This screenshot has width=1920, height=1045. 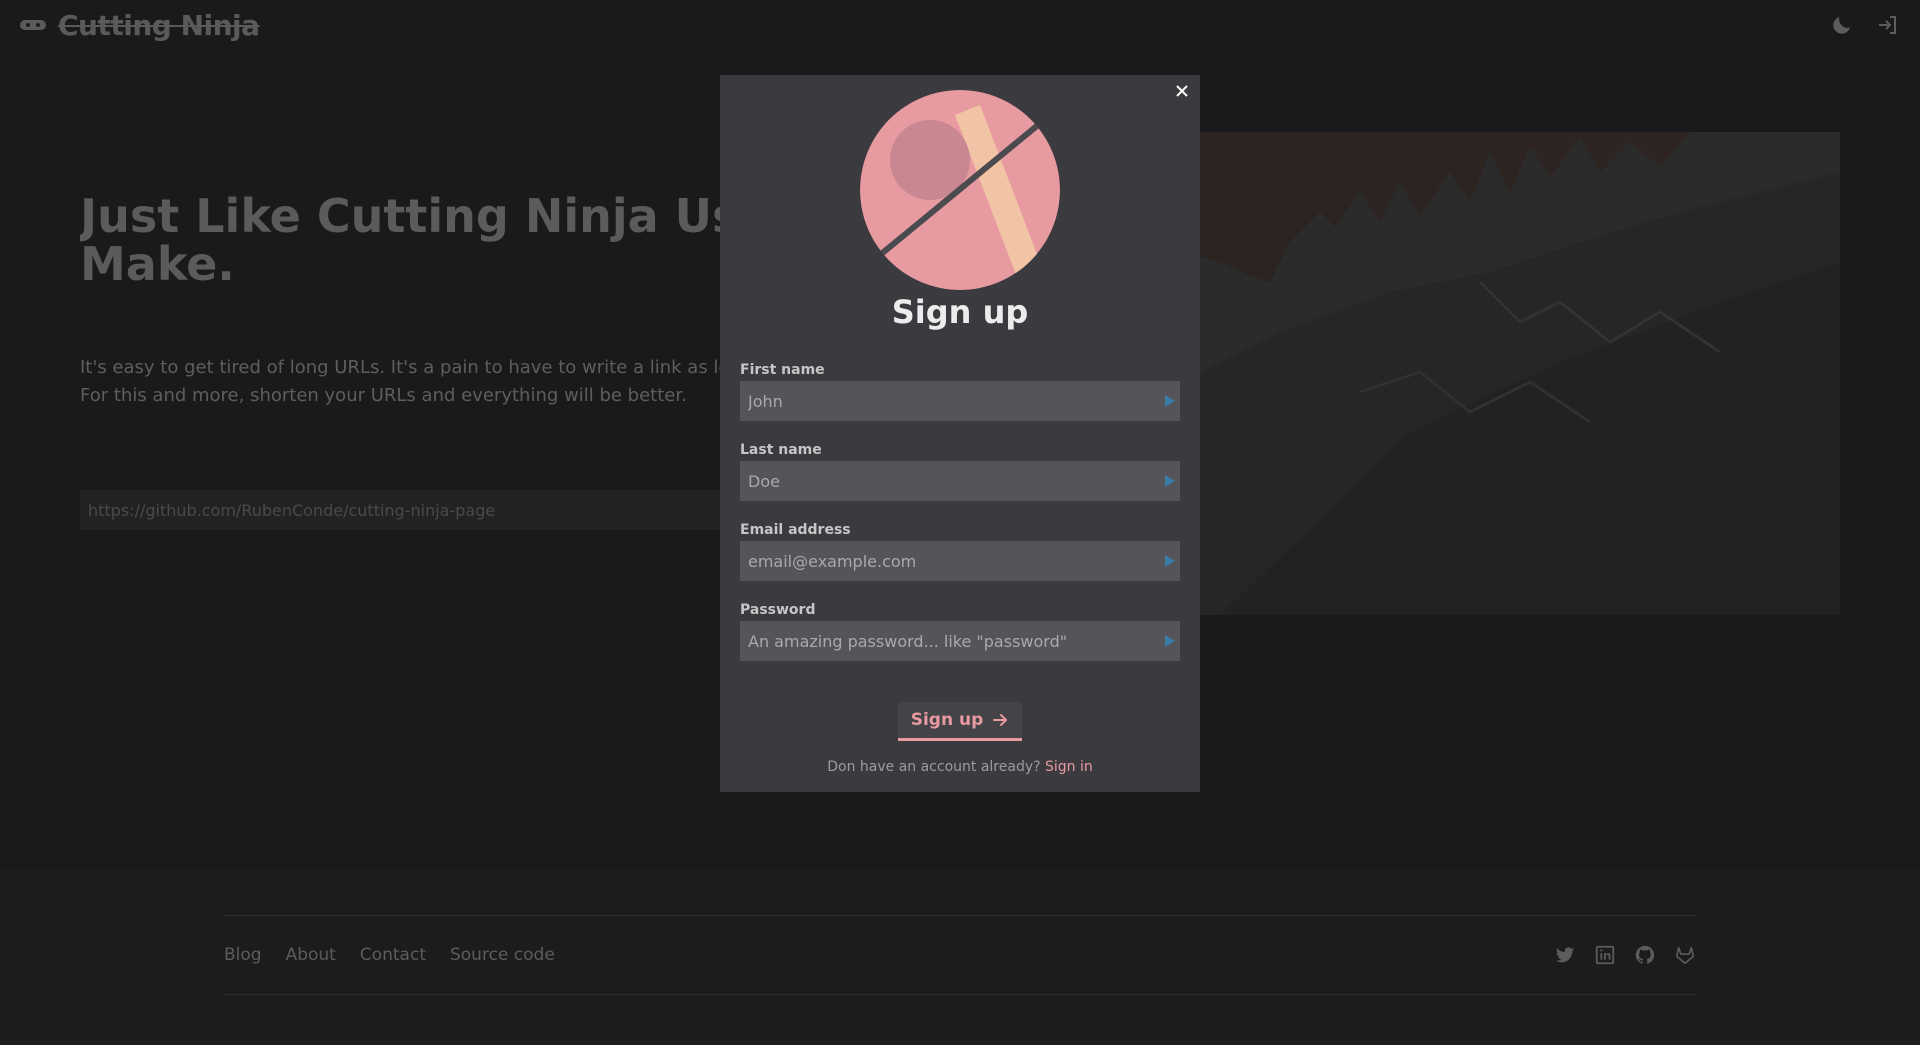 What do you see at coordinates (243, 955) in the screenshot?
I see `footer-link-blog: Blog` at bounding box center [243, 955].